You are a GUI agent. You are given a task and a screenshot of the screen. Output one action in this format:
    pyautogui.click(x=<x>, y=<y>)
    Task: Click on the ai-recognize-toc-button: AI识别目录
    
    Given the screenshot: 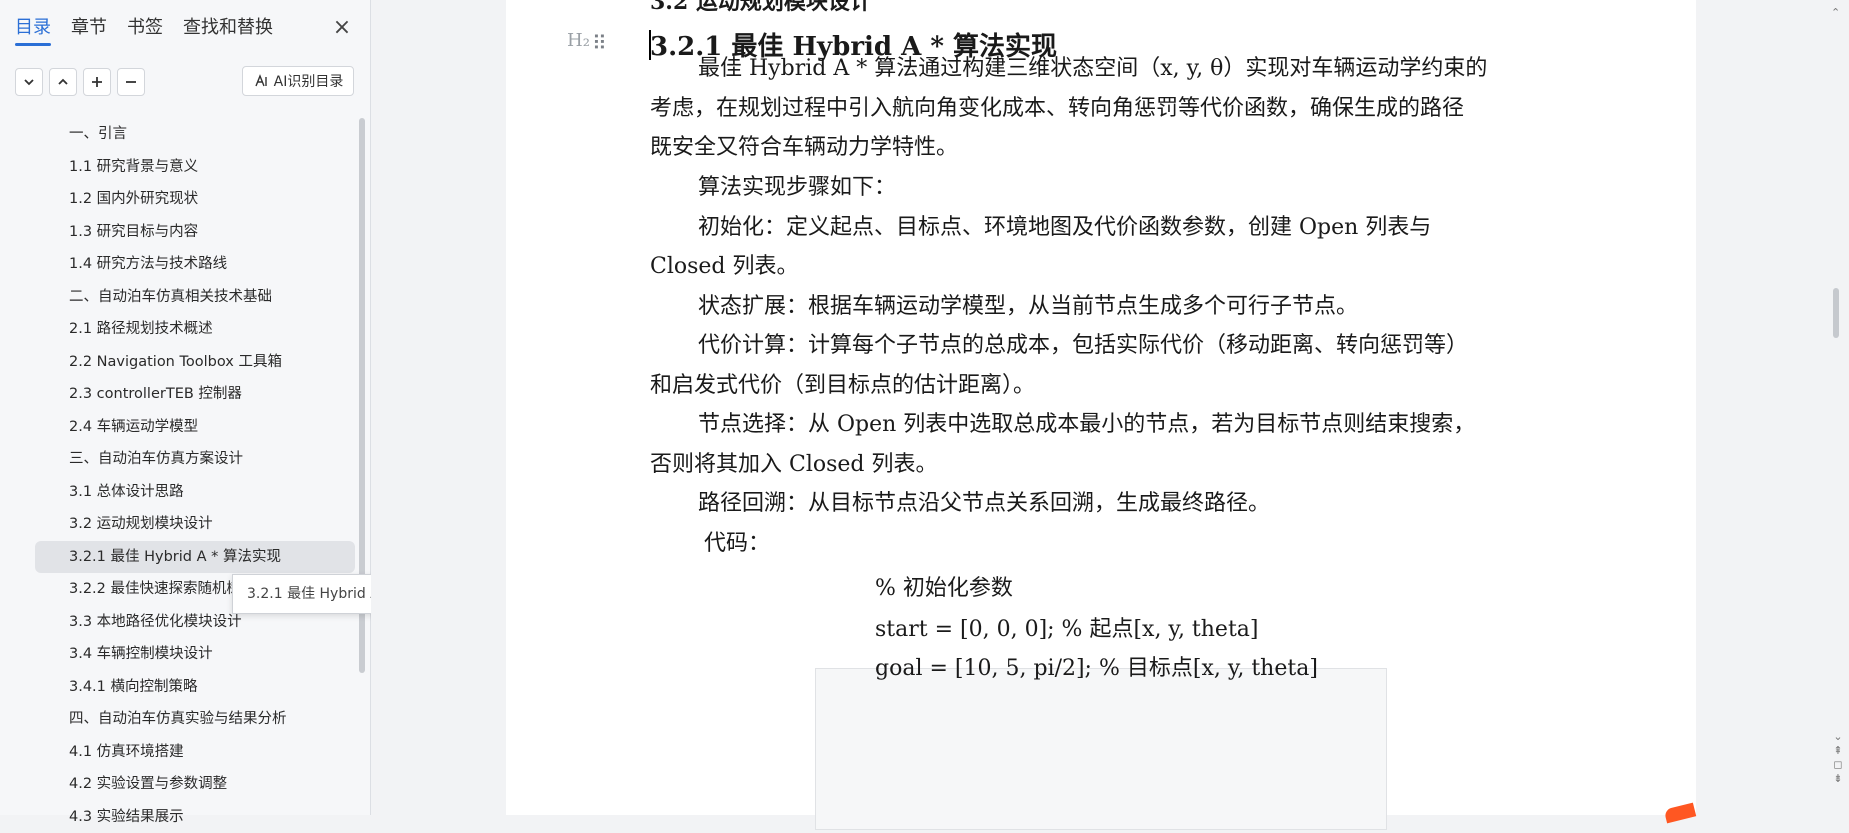 What is the action you would take?
    pyautogui.click(x=298, y=81)
    